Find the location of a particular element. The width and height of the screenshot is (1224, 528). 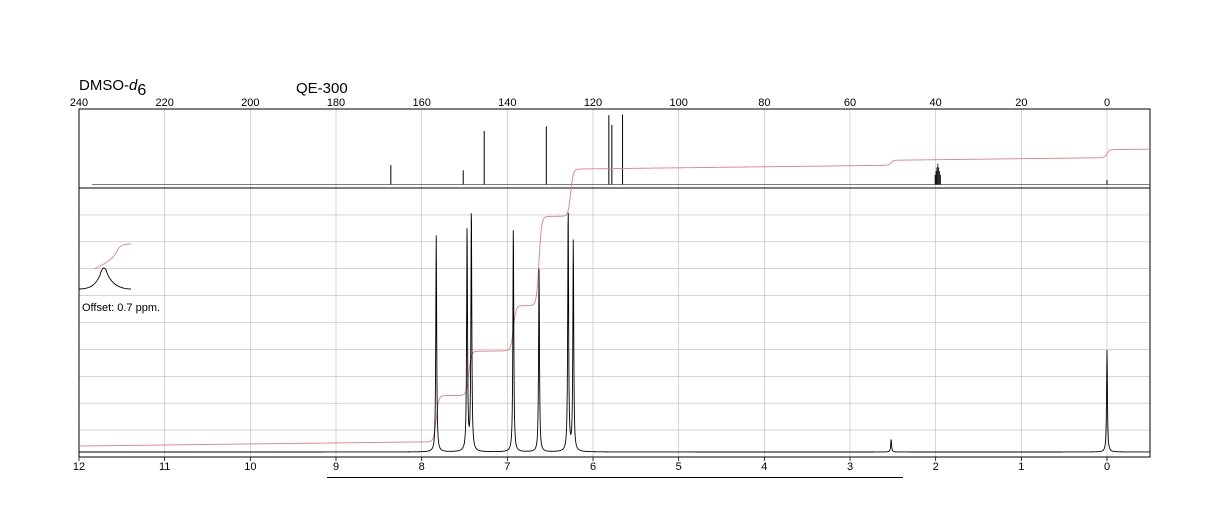

c13-tick-label: 60 is located at coordinates (850, 103).